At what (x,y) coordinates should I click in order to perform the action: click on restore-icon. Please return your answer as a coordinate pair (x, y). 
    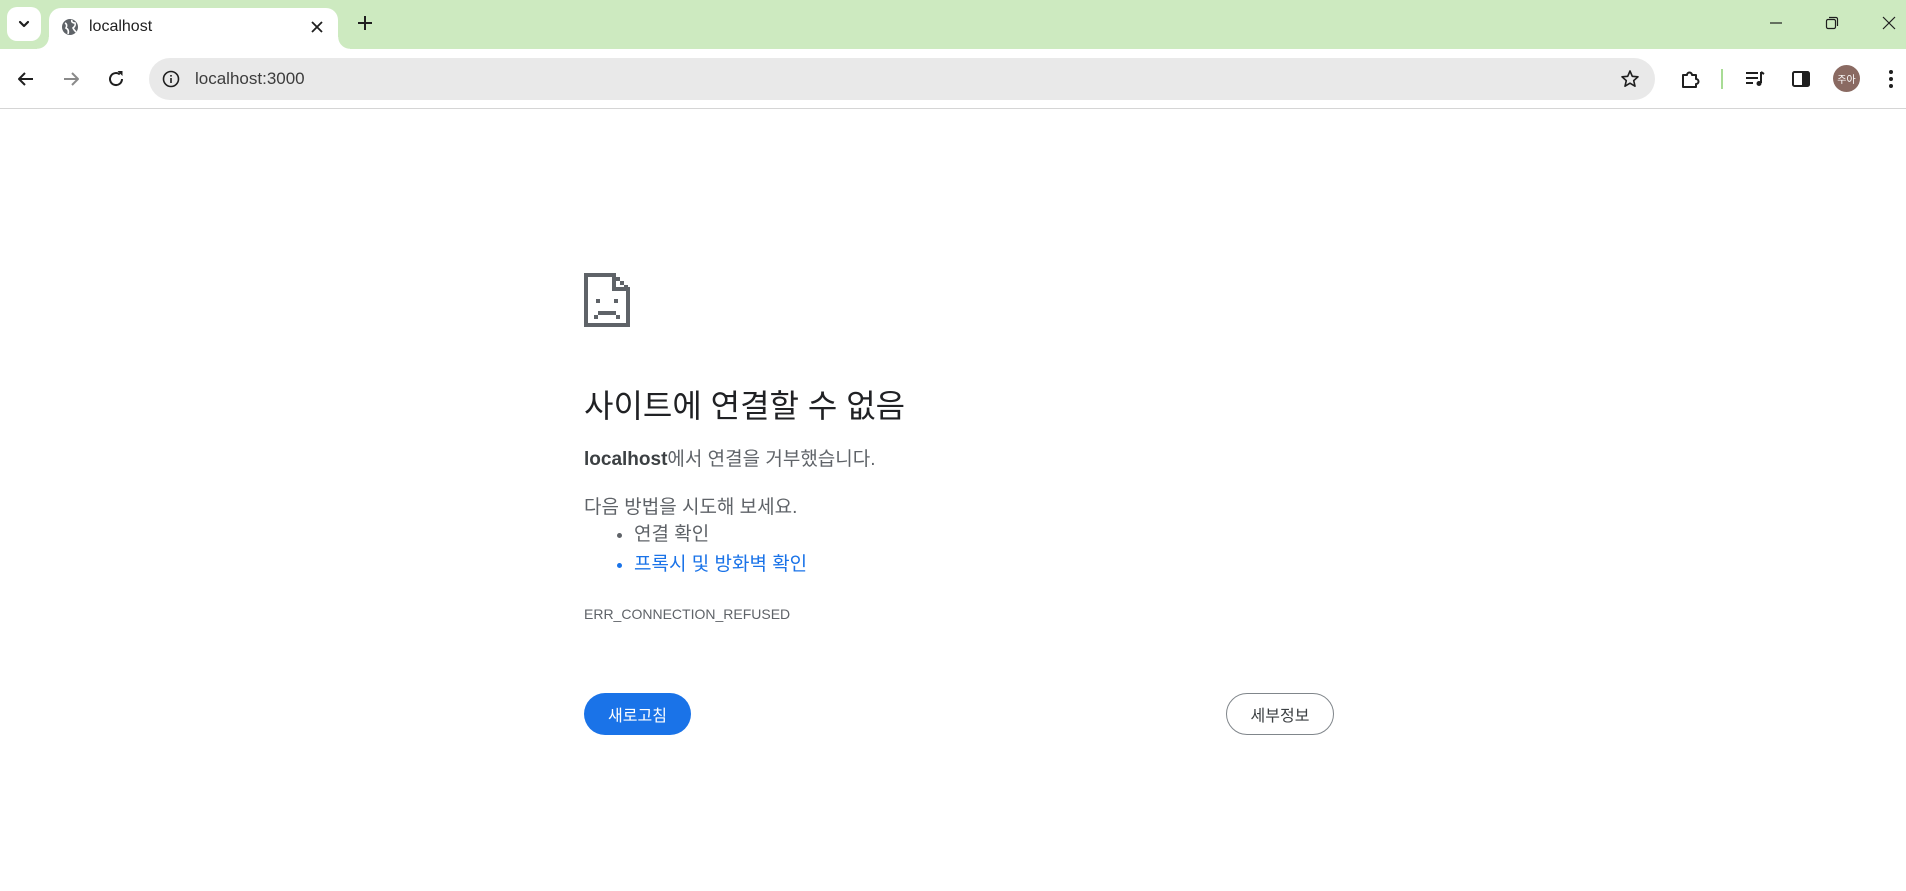
    Looking at the image, I should click on (1832, 23).